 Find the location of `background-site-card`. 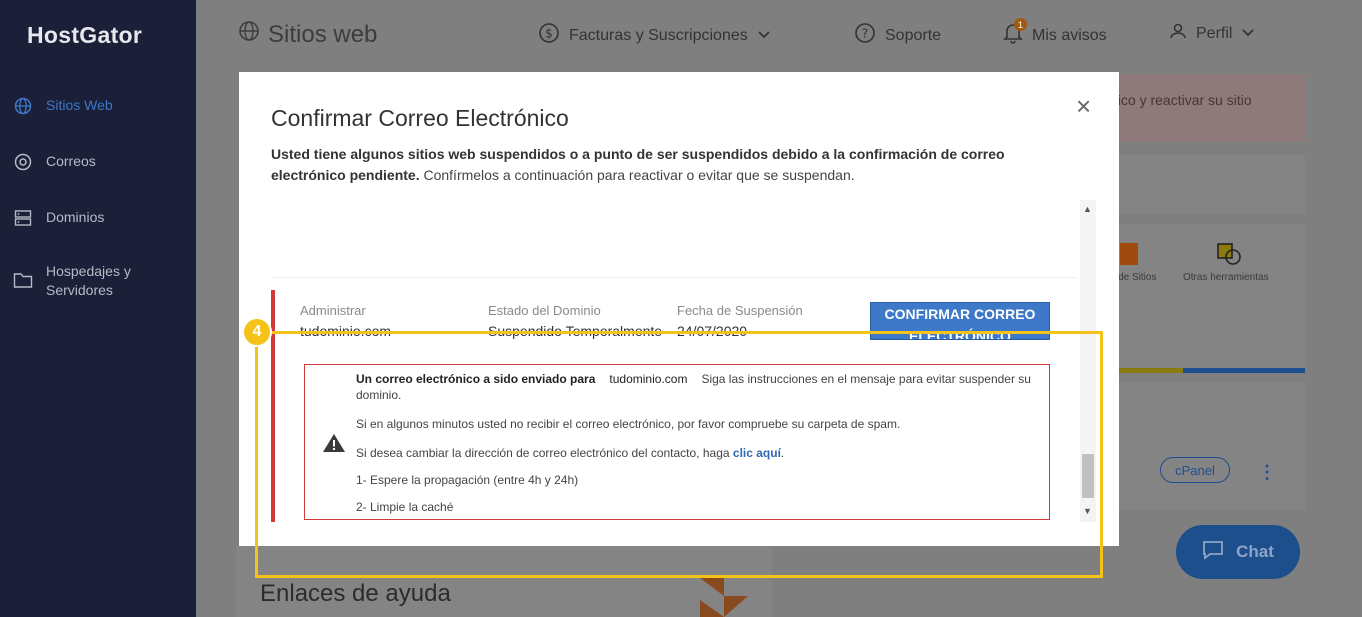

background-site-card is located at coordinates (1211, 446).